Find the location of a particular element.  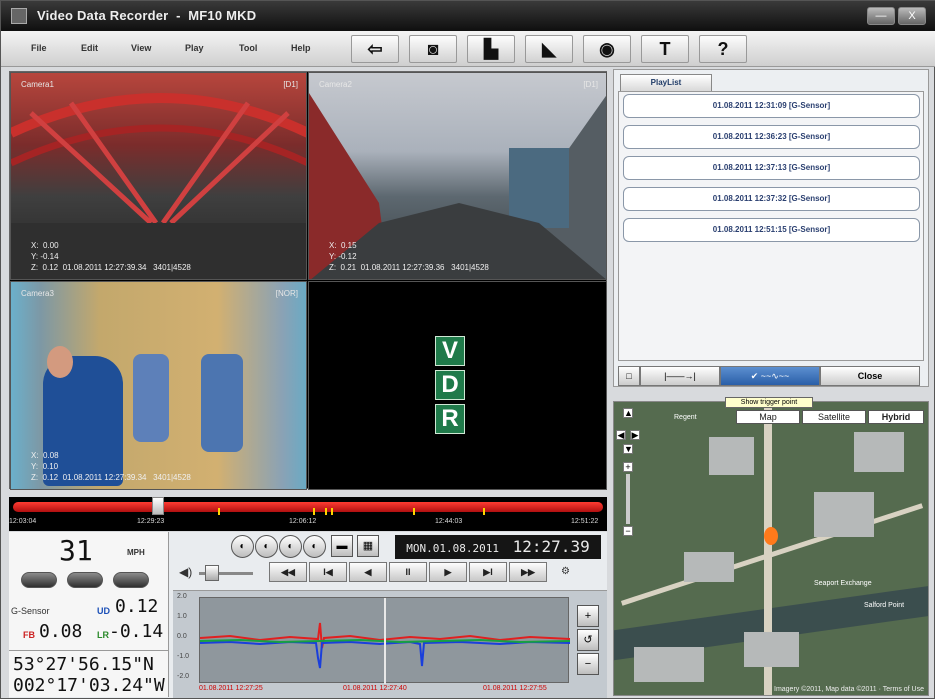

zoom-slider is located at coordinates (628, 499).